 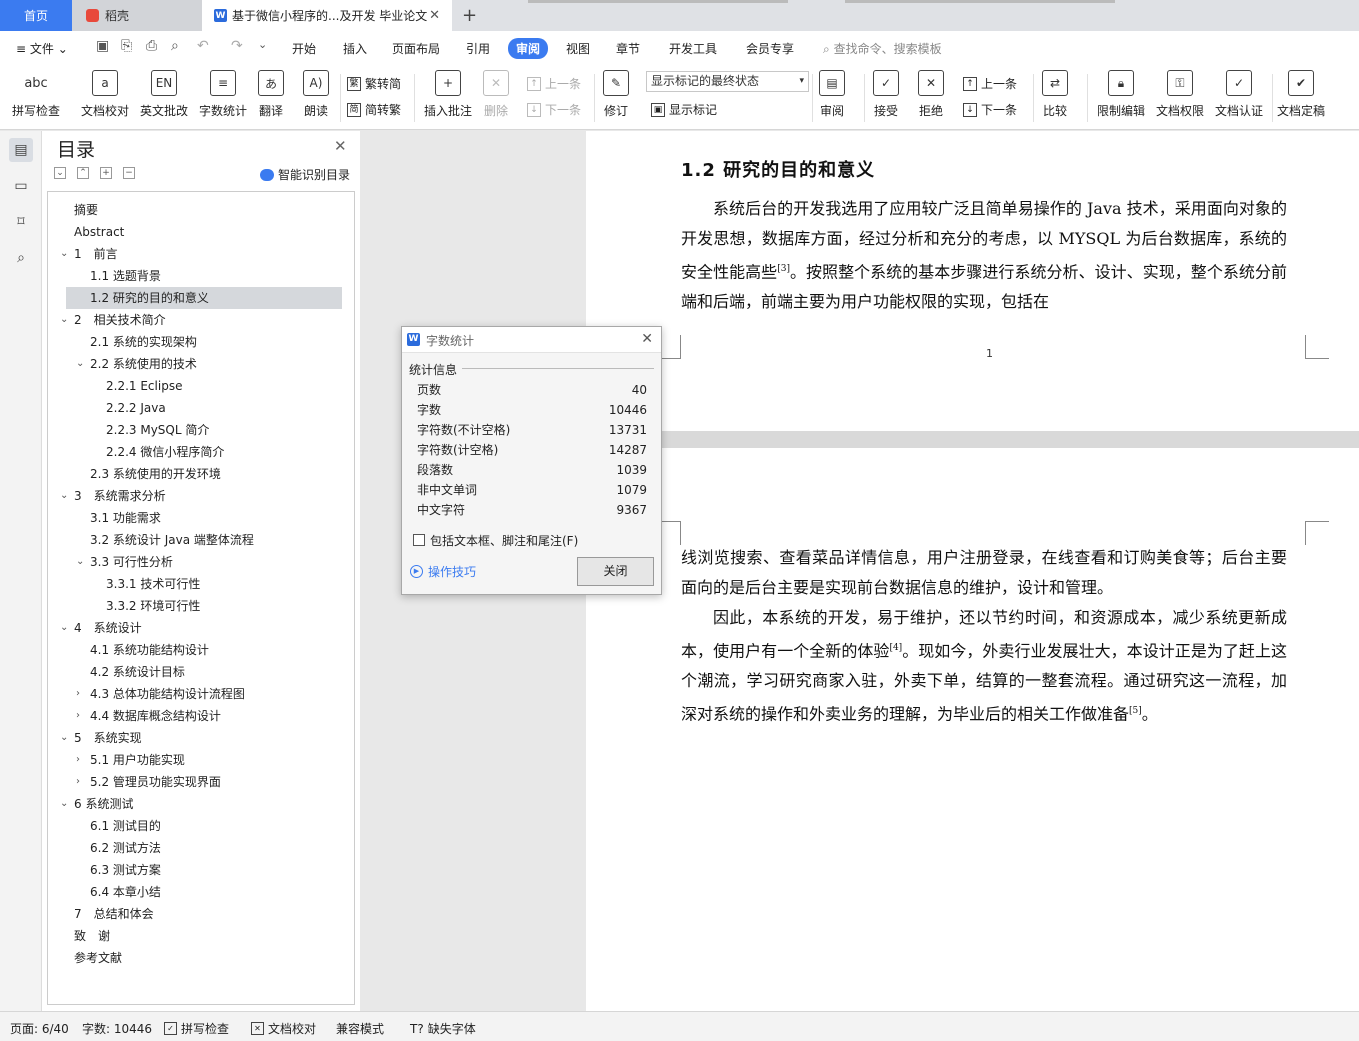 What do you see at coordinates (105, 94) in the screenshot?
I see `doc-proofread-button: a 文档校对` at bounding box center [105, 94].